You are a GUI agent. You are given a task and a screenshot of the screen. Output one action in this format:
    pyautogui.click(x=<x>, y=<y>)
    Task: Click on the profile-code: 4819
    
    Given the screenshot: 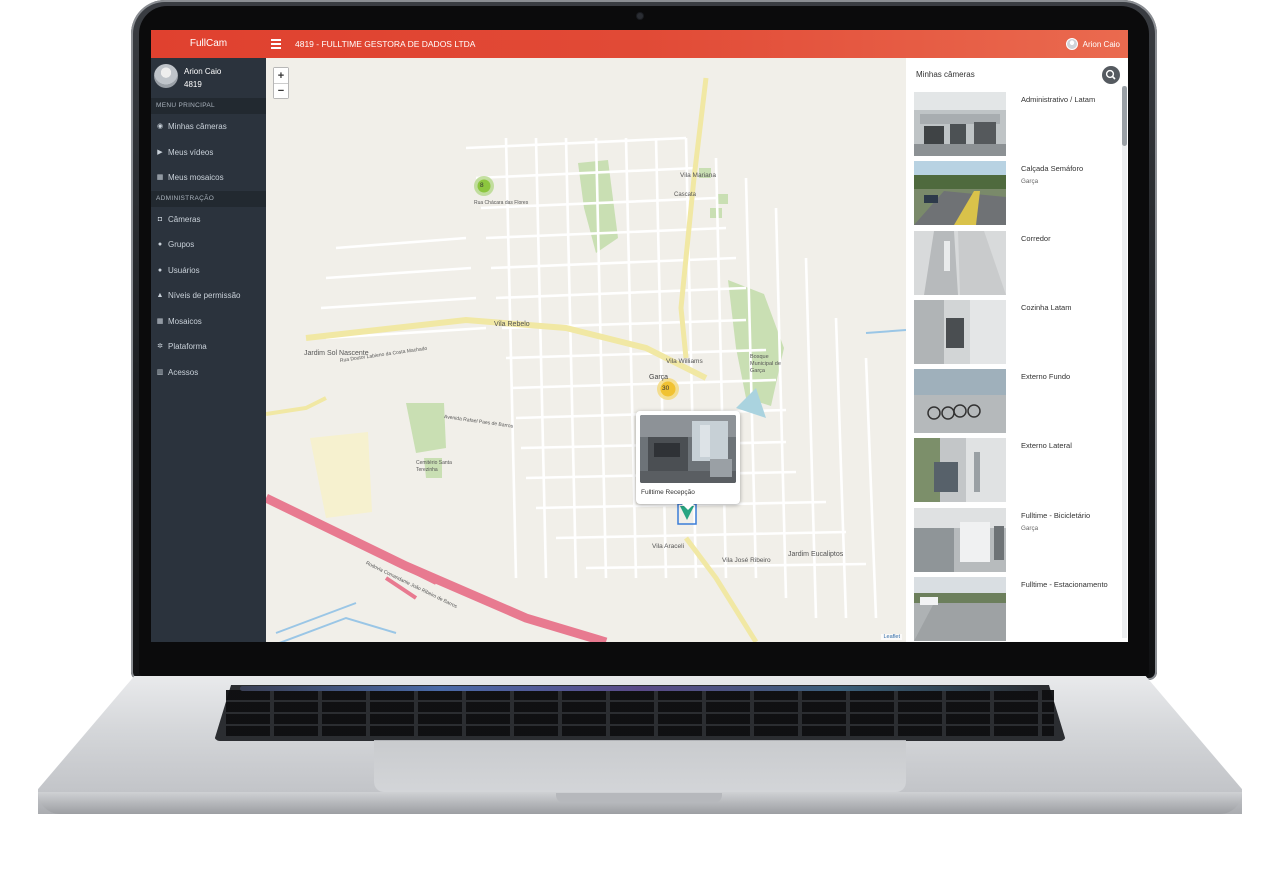 What is the action you would take?
    pyautogui.click(x=193, y=84)
    